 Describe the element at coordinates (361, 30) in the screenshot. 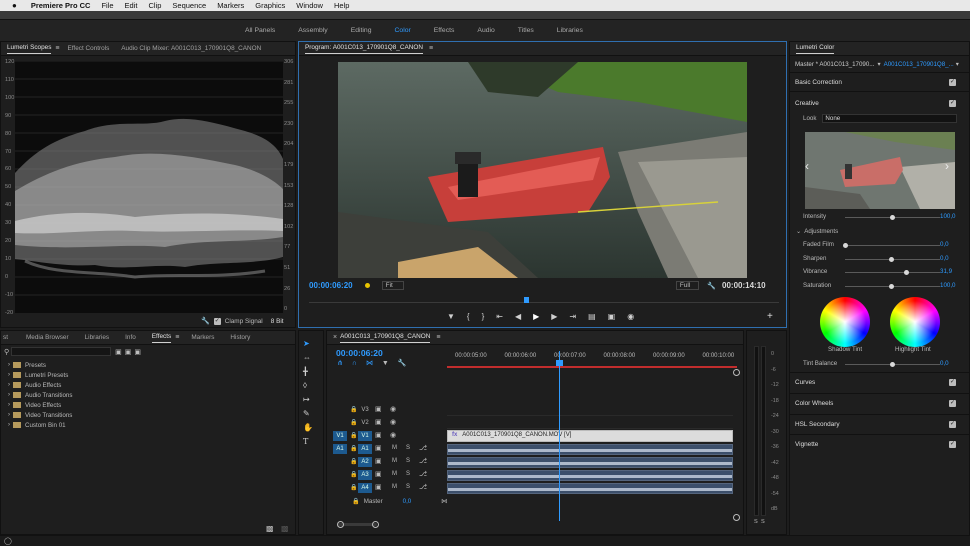

I see `workspace-tab-editing: Editing` at that location.